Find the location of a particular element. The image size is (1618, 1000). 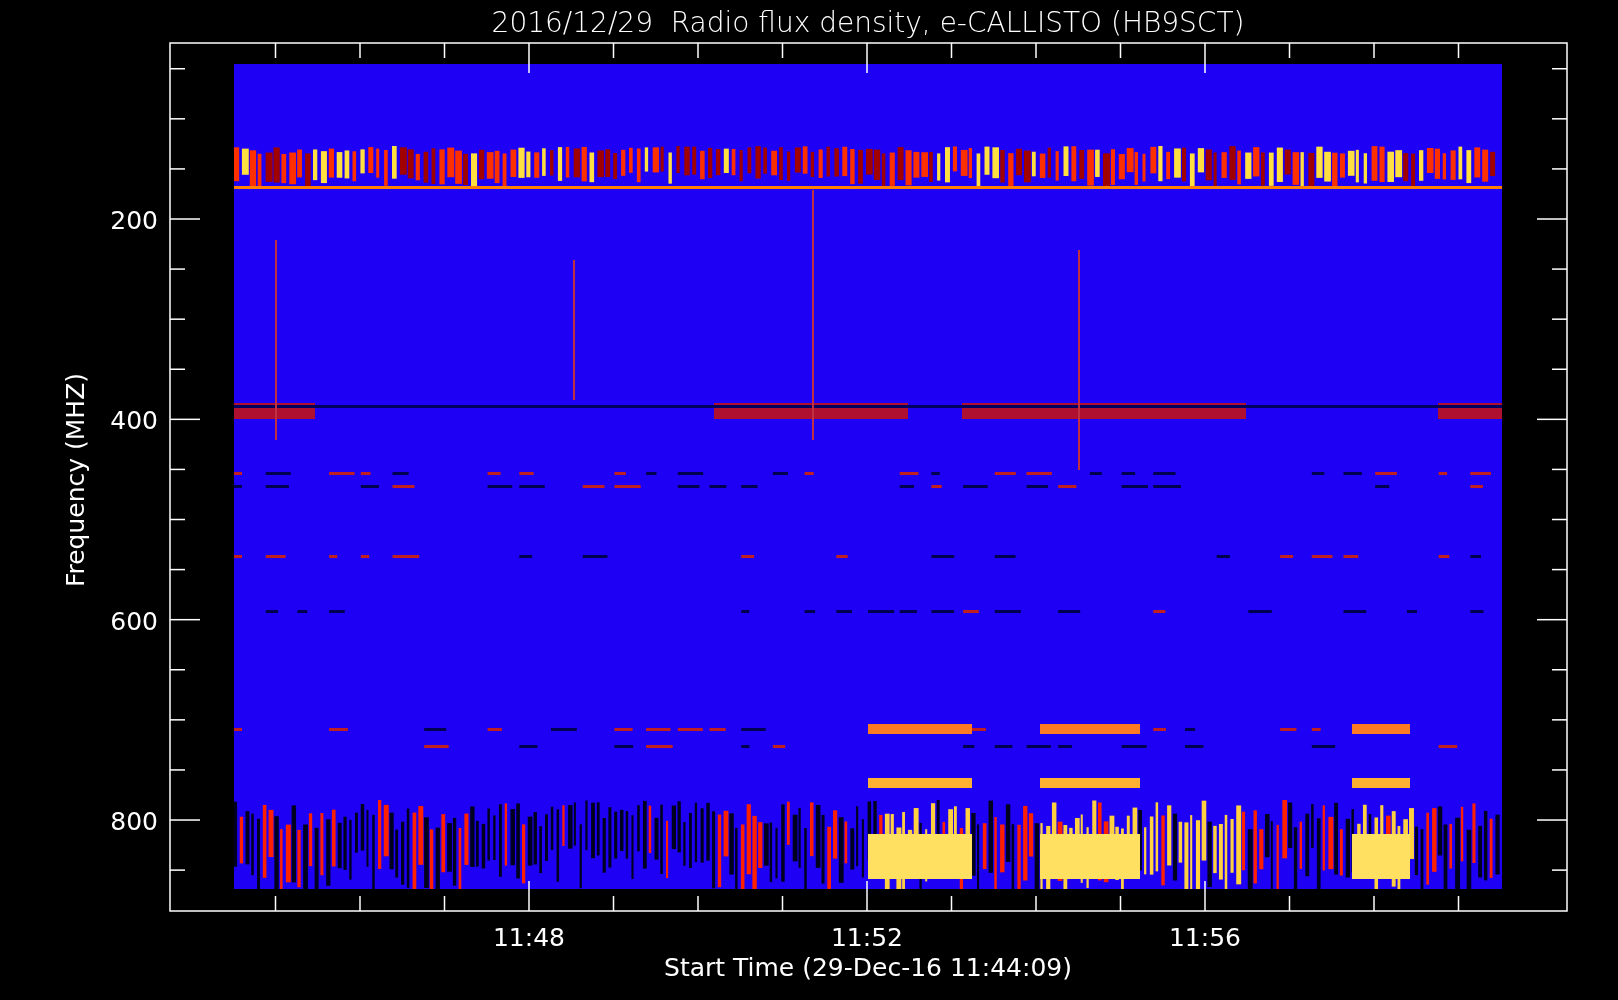

y-tick-label: 600 is located at coordinates (134, 621).